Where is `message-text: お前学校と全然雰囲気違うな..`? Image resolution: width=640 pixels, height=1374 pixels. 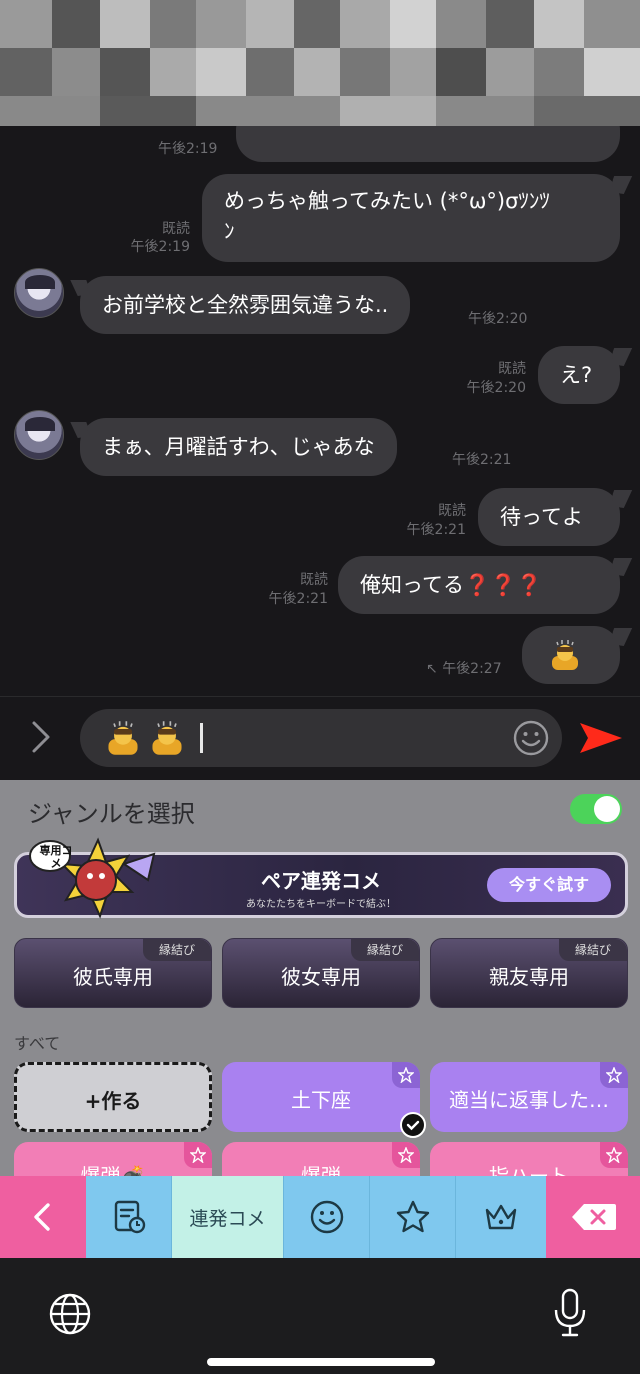
message-text: お前学校と全然雰囲気違うな.. is located at coordinates (245, 305).